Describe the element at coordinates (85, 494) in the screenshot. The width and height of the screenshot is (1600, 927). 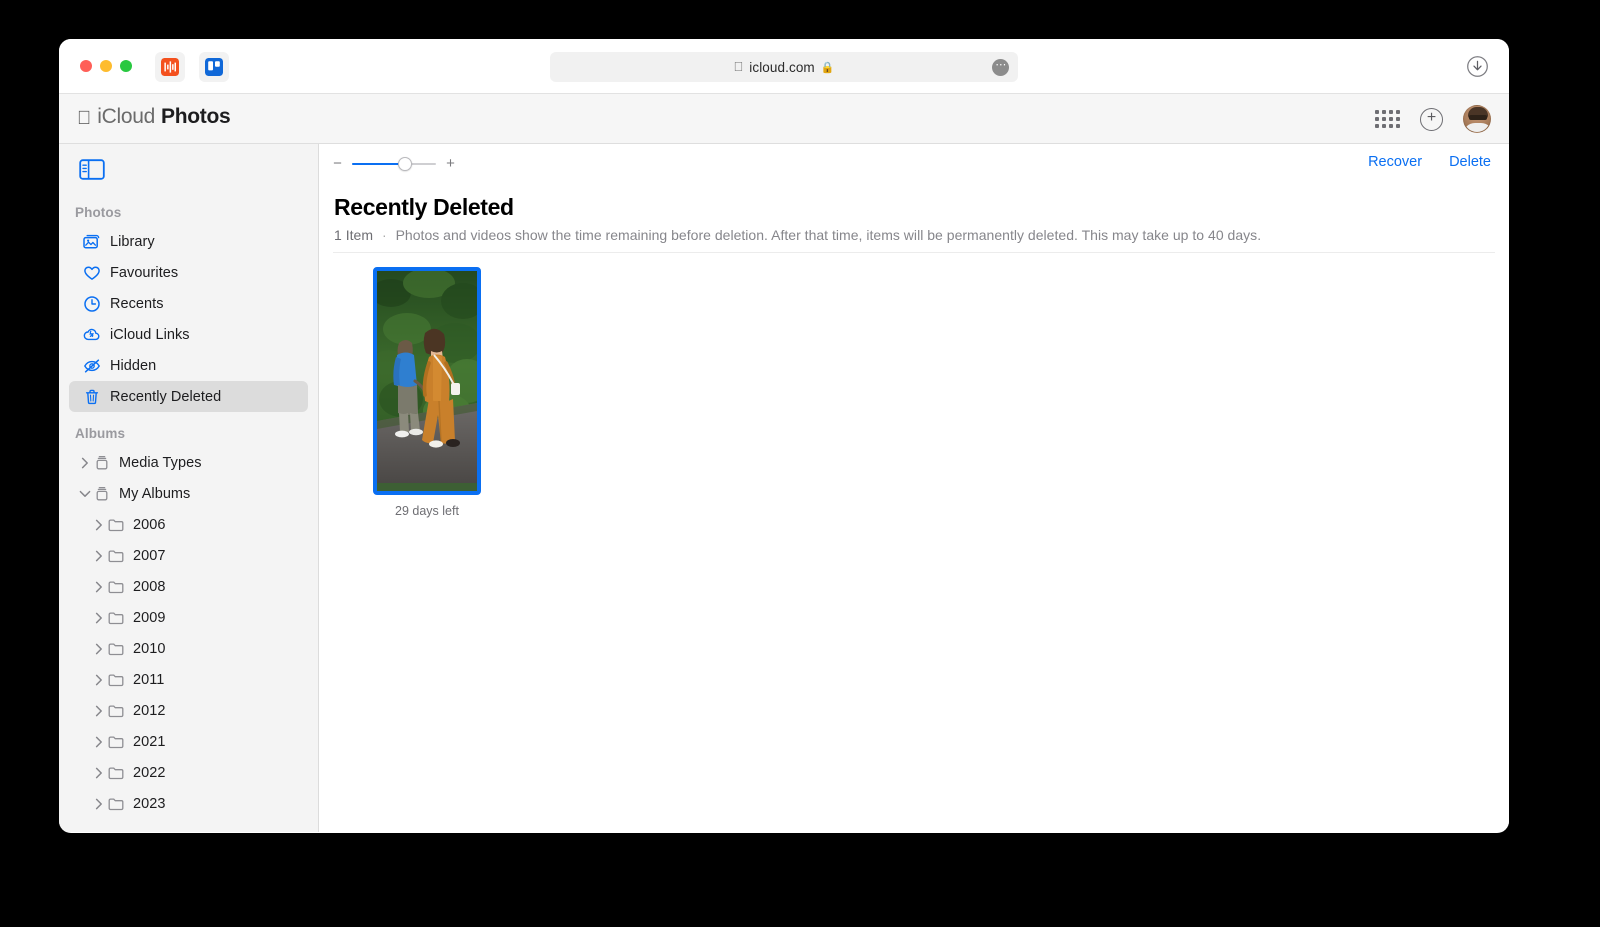
I see `chevron-down-icon` at that location.